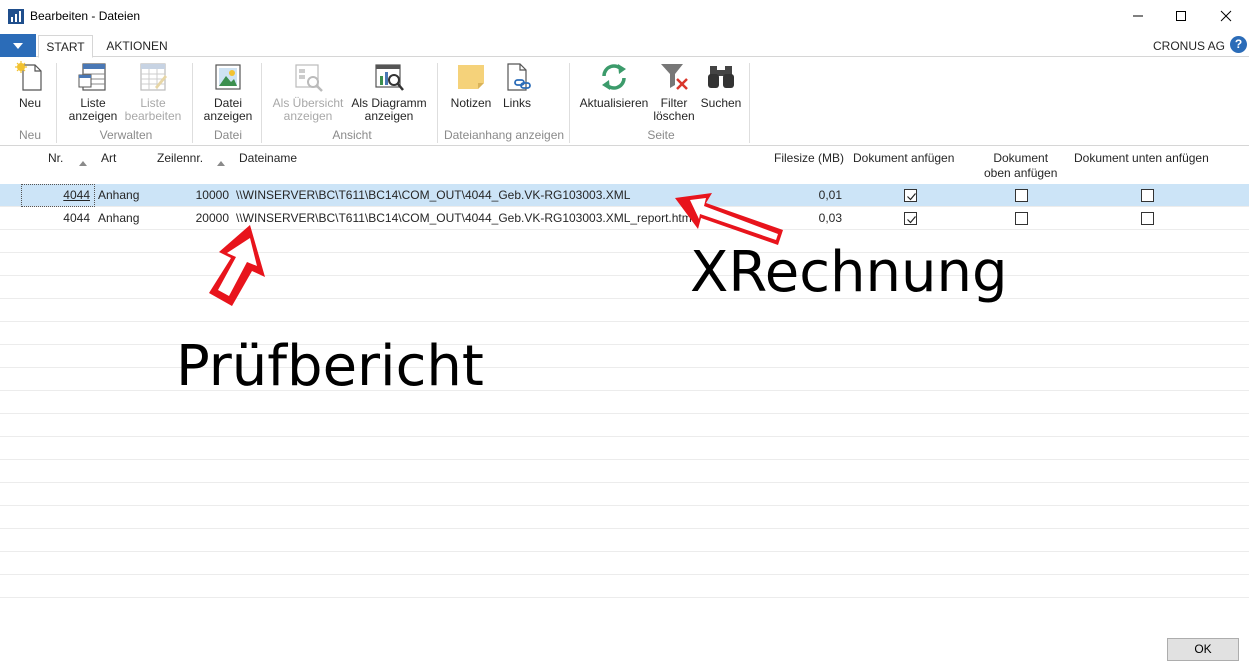  I want to click on notes-button: Notizen, so click(471, 85).